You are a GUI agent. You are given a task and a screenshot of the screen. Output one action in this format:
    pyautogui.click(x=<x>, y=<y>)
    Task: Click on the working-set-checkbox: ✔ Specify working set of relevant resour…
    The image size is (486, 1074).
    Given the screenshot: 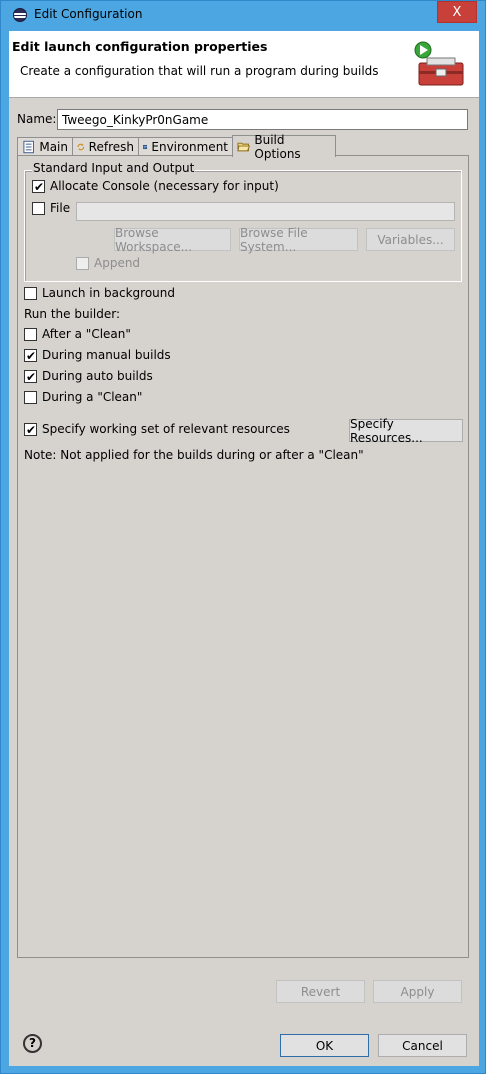 What is the action you would take?
    pyautogui.click(x=157, y=429)
    